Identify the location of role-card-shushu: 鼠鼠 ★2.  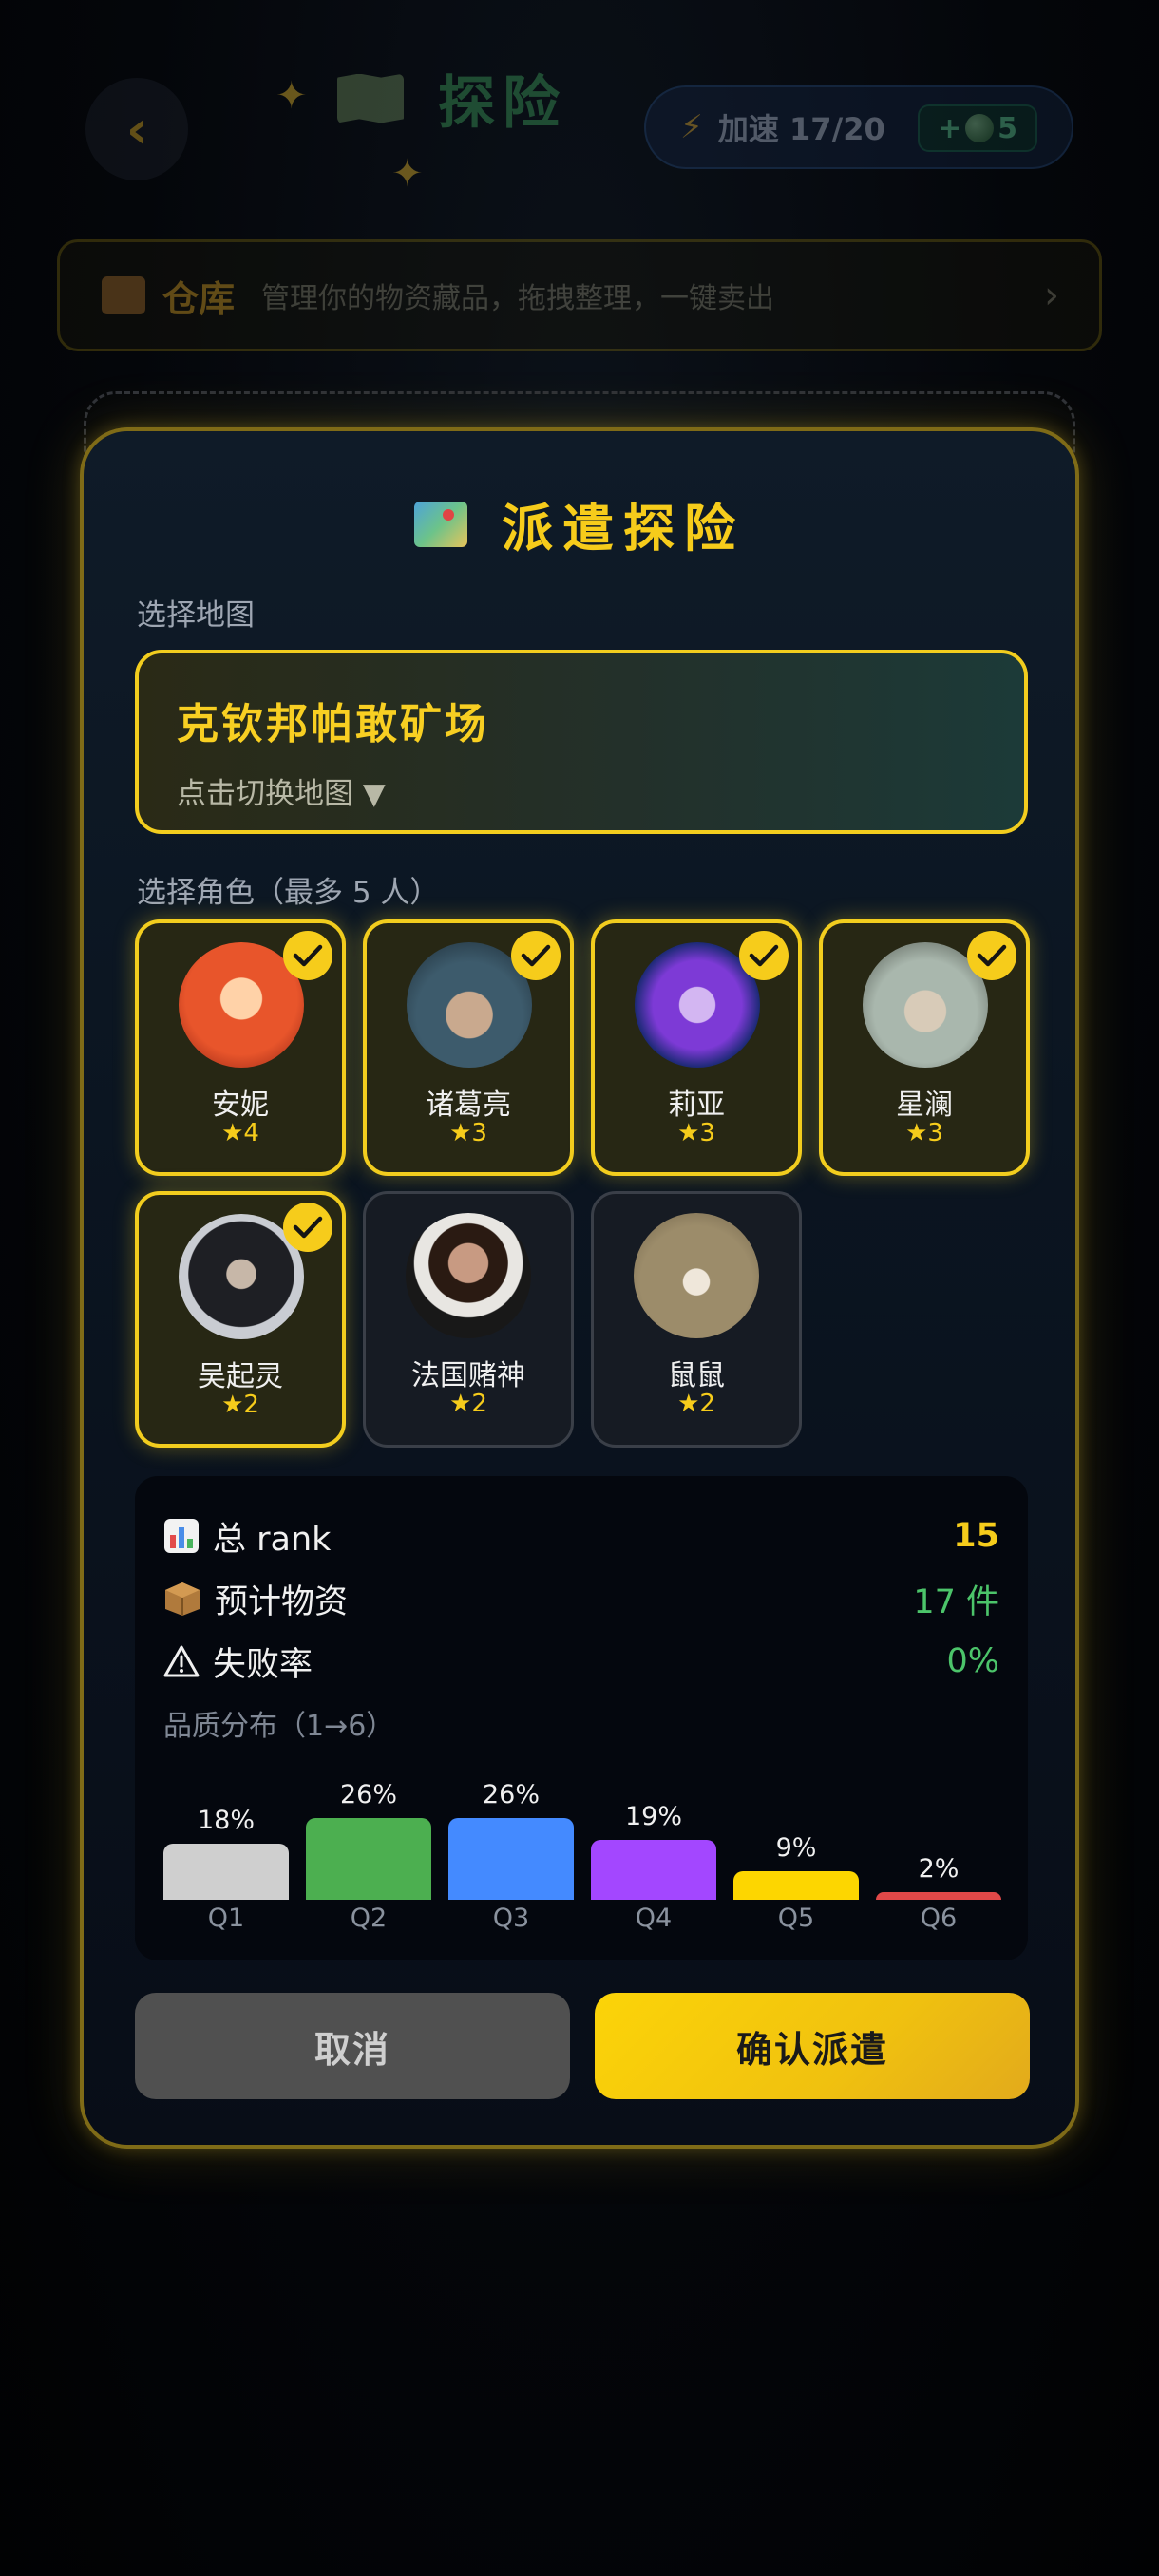
(696, 1319).